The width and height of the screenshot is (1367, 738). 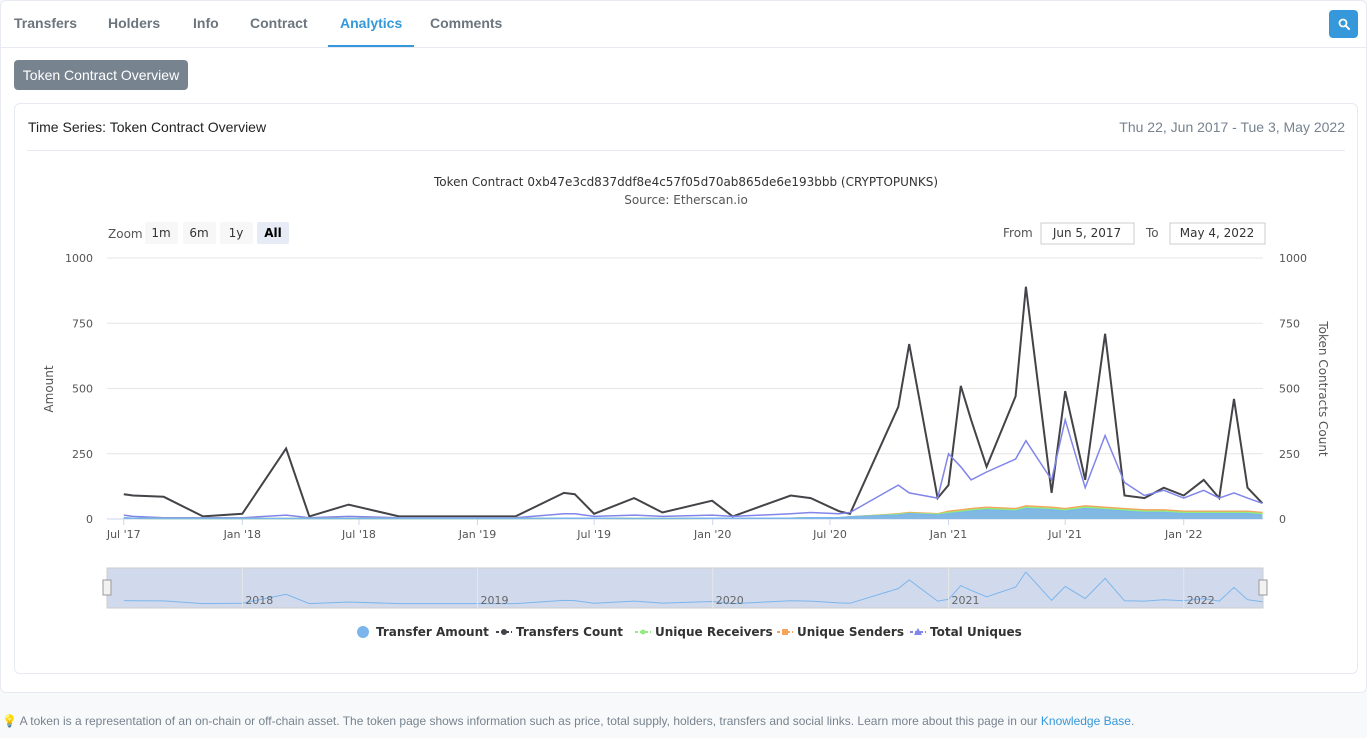 What do you see at coordinates (45, 23) in the screenshot?
I see `tab-transfers: Transfers` at bounding box center [45, 23].